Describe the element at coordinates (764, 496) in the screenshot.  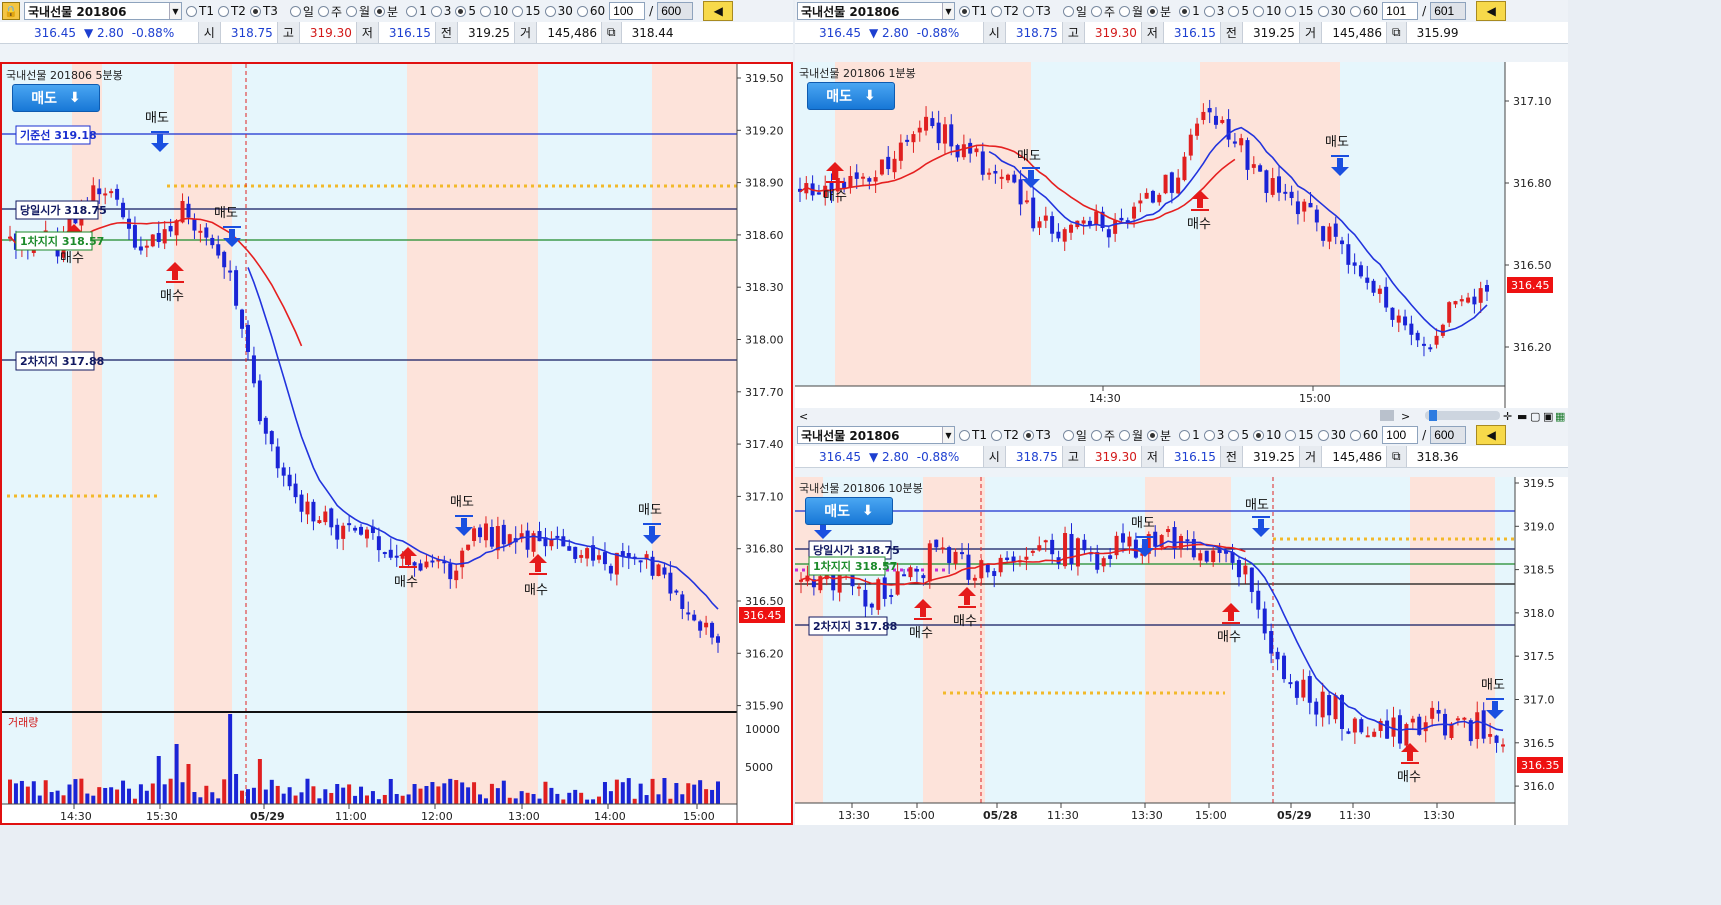
I see `y-tick-label: 317.10` at that location.